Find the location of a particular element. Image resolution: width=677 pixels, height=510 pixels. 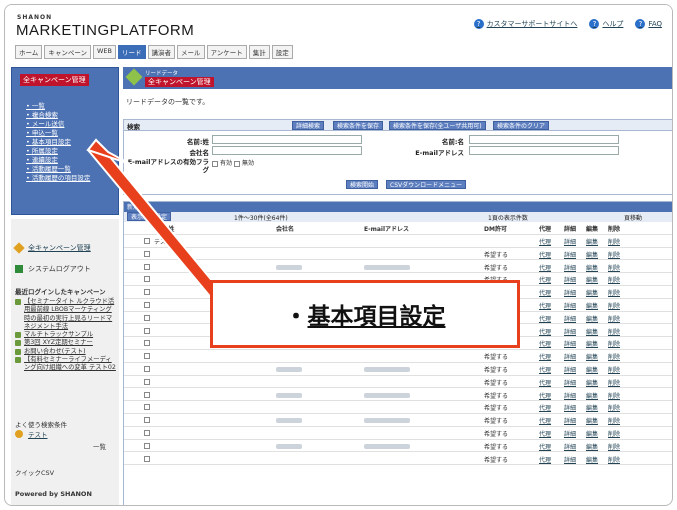

callout-text: 基本項目設定 is located at coordinates (376, 317).